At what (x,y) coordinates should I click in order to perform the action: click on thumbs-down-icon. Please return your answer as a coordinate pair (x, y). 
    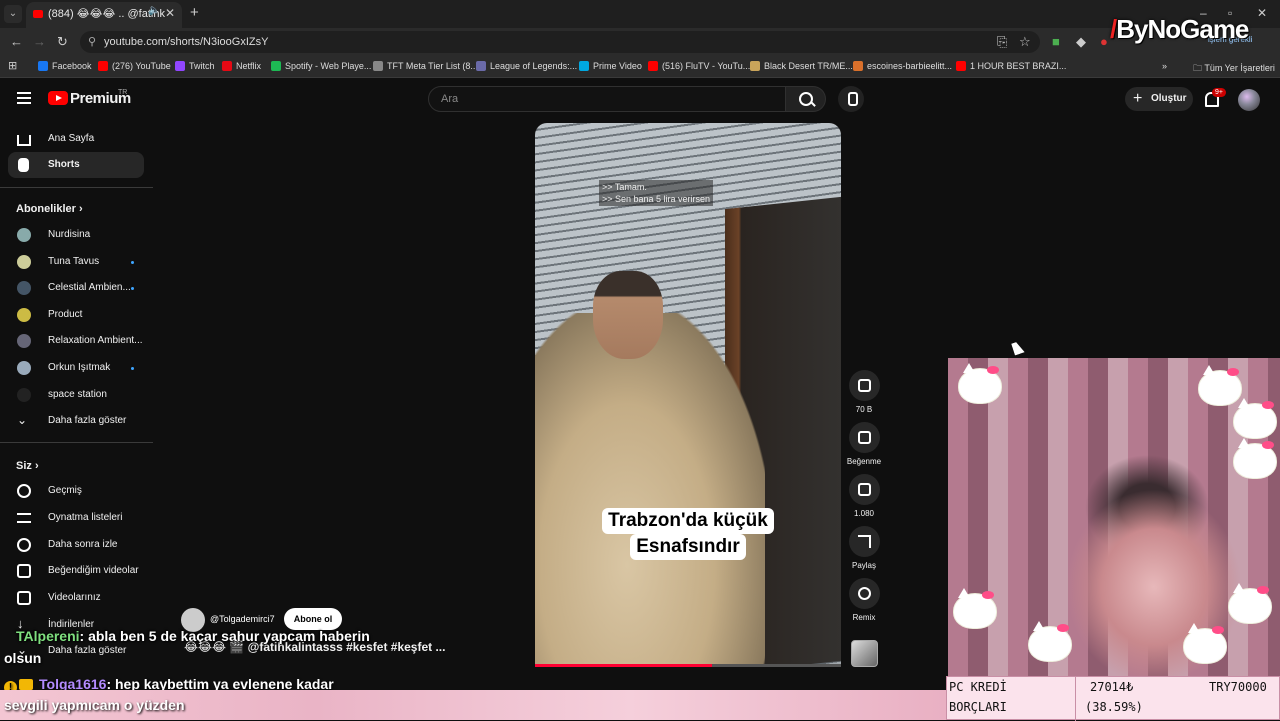
    Looking at the image, I should click on (864, 437).